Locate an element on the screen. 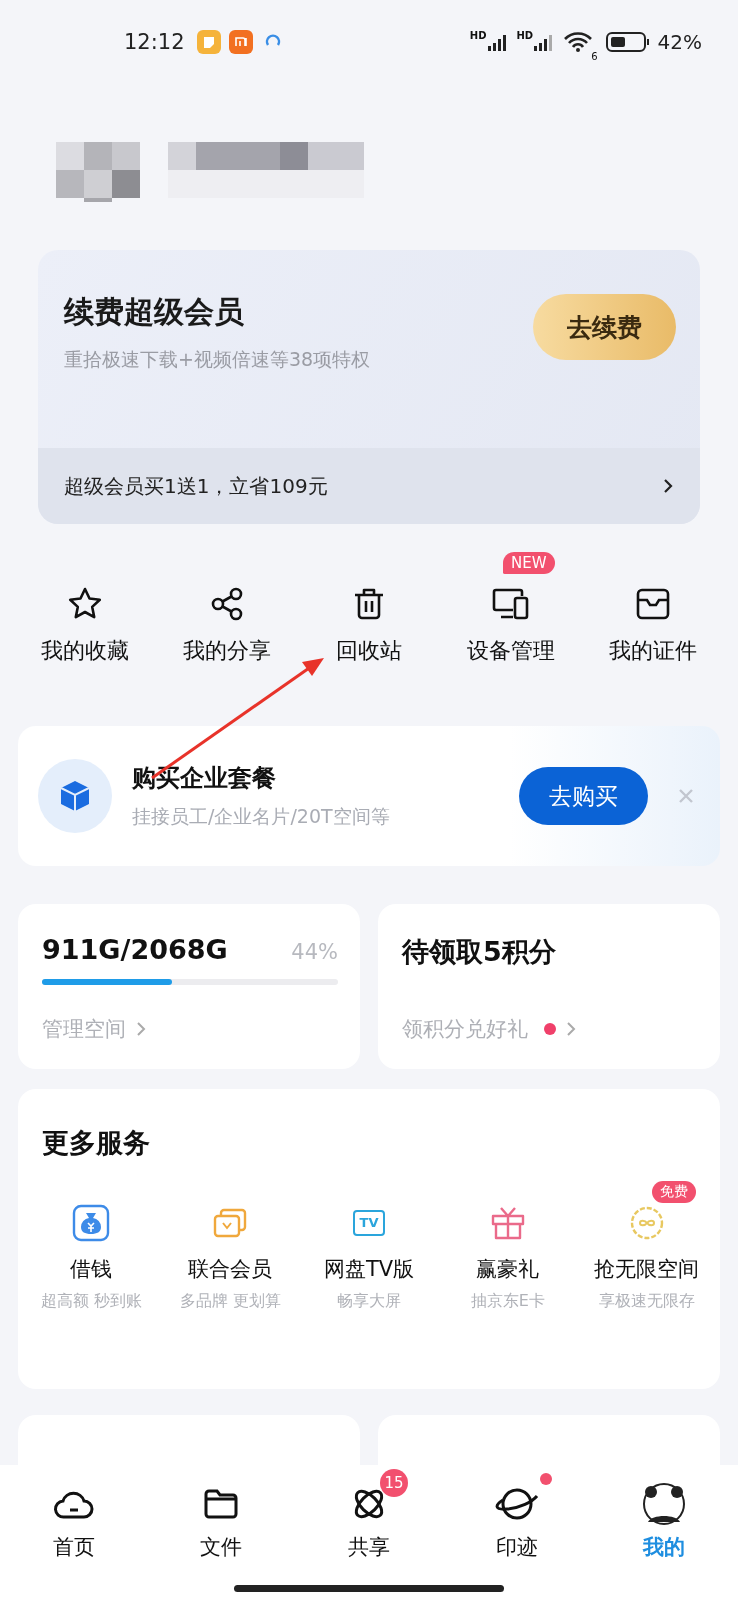 This screenshot has width=738, height=1600. notification-count: 15 is located at coordinates (394, 1483).